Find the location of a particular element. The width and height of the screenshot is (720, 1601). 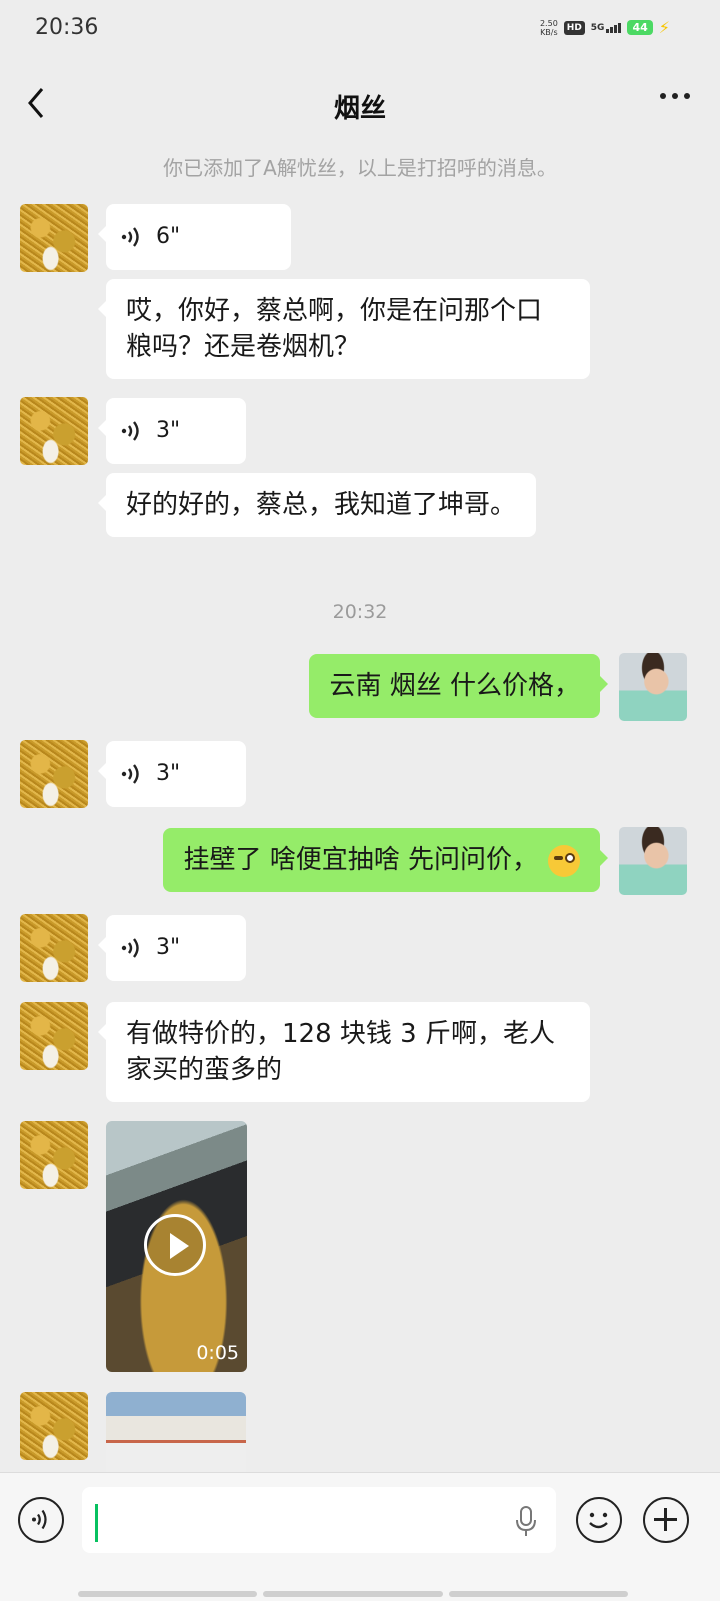

play-icon is located at coordinates (175, 1245).